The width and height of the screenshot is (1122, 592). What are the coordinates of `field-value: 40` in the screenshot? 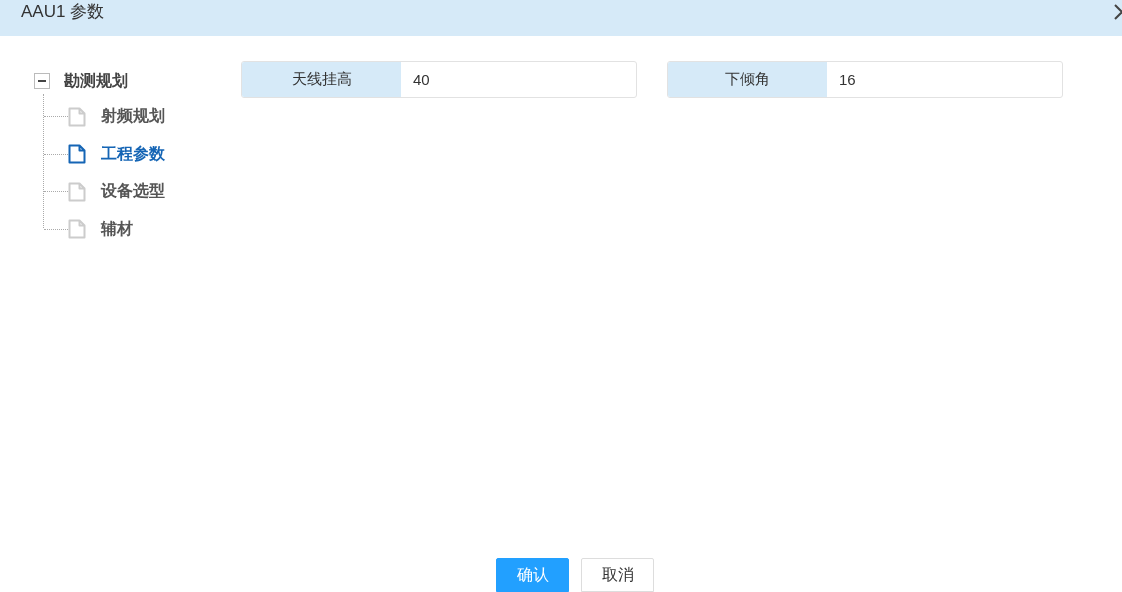 It's located at (421, 80).